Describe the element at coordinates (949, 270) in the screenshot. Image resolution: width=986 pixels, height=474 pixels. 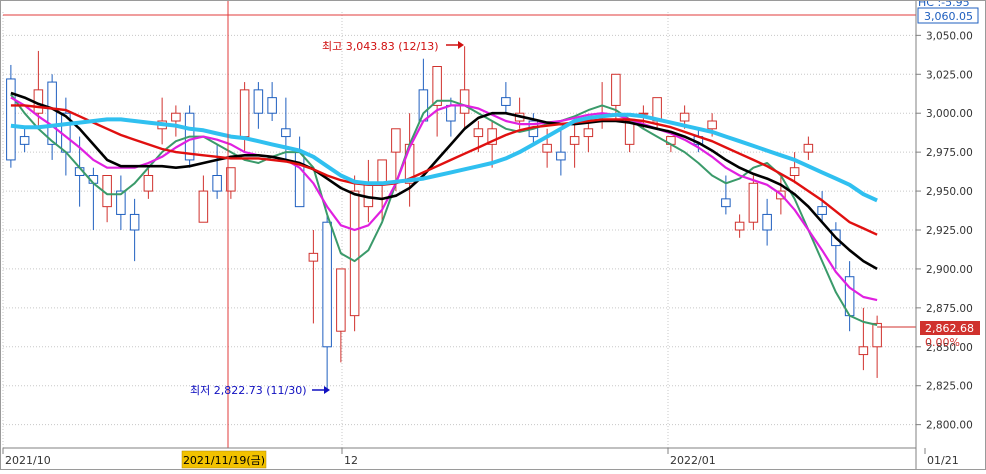
I see `y-tick-label: 2,900.00` at that location.